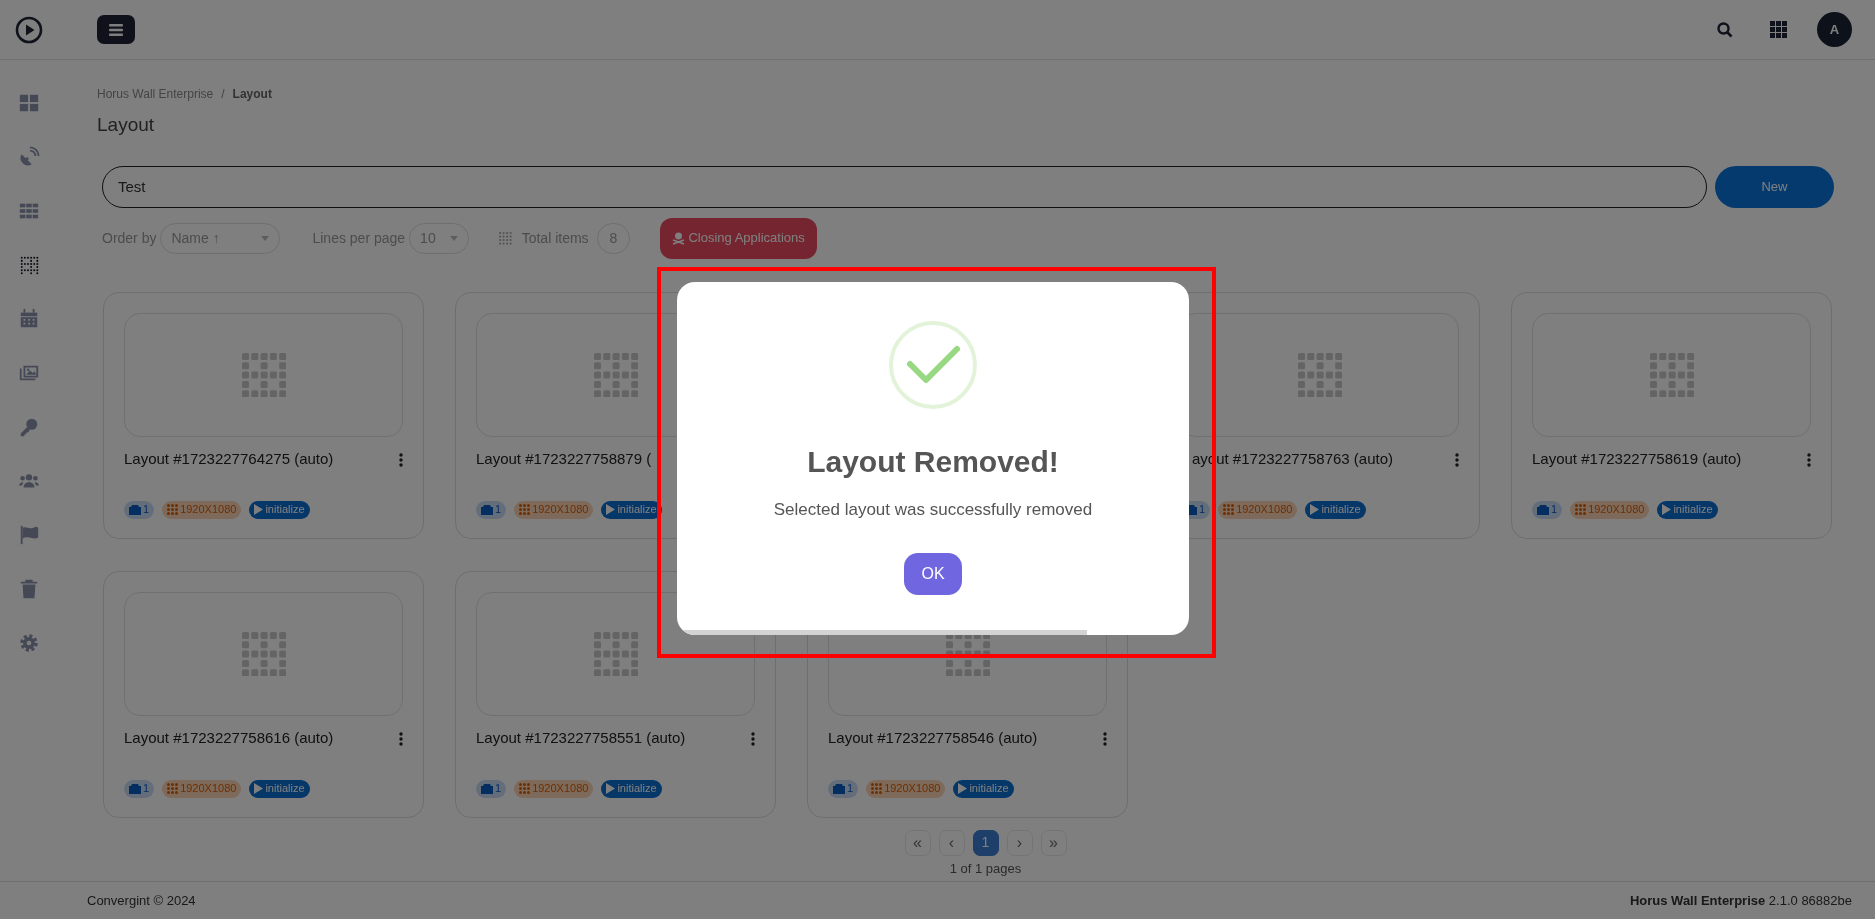 This screenshot has width=1875, height=919. What do you see at coordinates (581, 738) in the screenshot?
I see `layout-title: Layout #1723227758551 (auto)` at bounding box center [581, 738].